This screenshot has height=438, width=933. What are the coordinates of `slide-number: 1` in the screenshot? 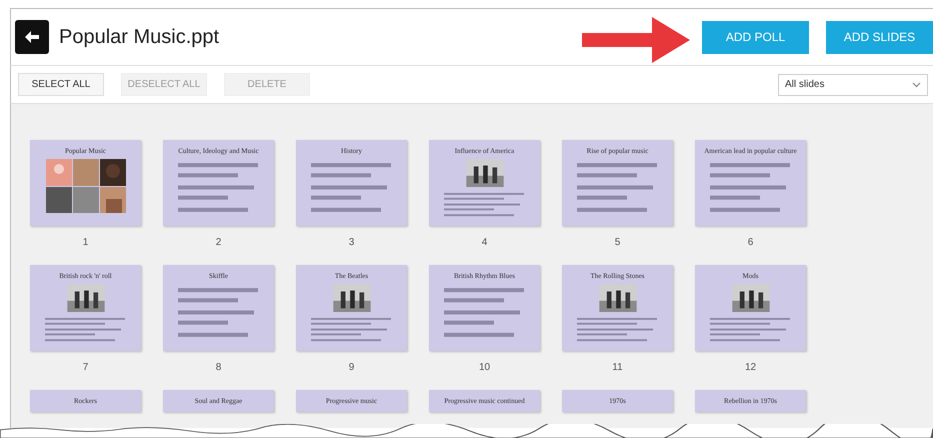 It's located at (85, 242).